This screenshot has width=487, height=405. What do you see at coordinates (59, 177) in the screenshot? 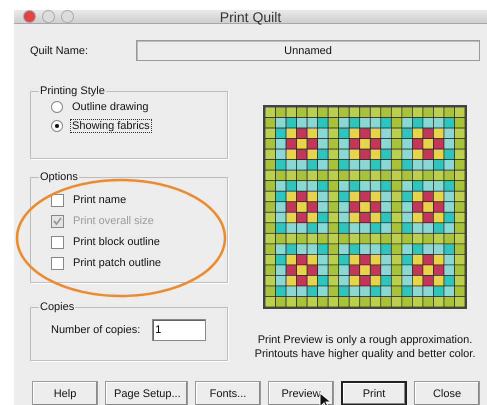
I see `group-title: Options` at bounding box center [59, 177].